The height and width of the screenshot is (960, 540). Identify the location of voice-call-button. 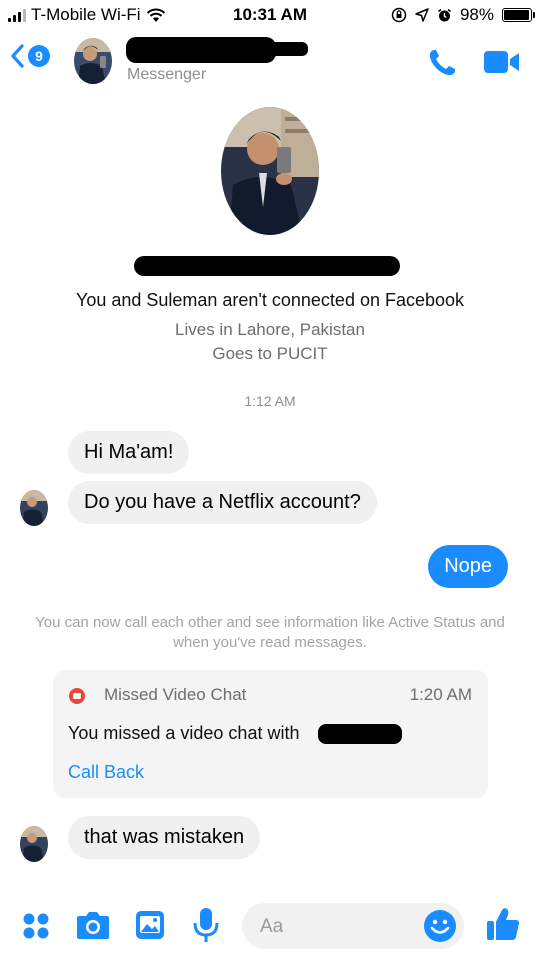
(442, 65).